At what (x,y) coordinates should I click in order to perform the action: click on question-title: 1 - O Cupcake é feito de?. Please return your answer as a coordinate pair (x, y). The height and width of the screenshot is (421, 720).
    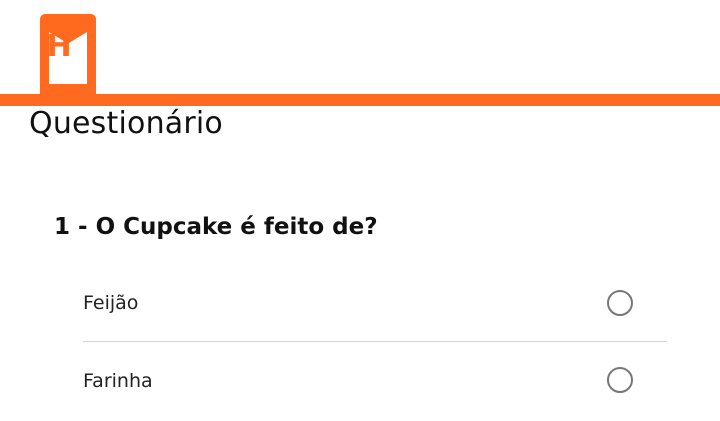
    Looking at the image, I should click on (216, 227).